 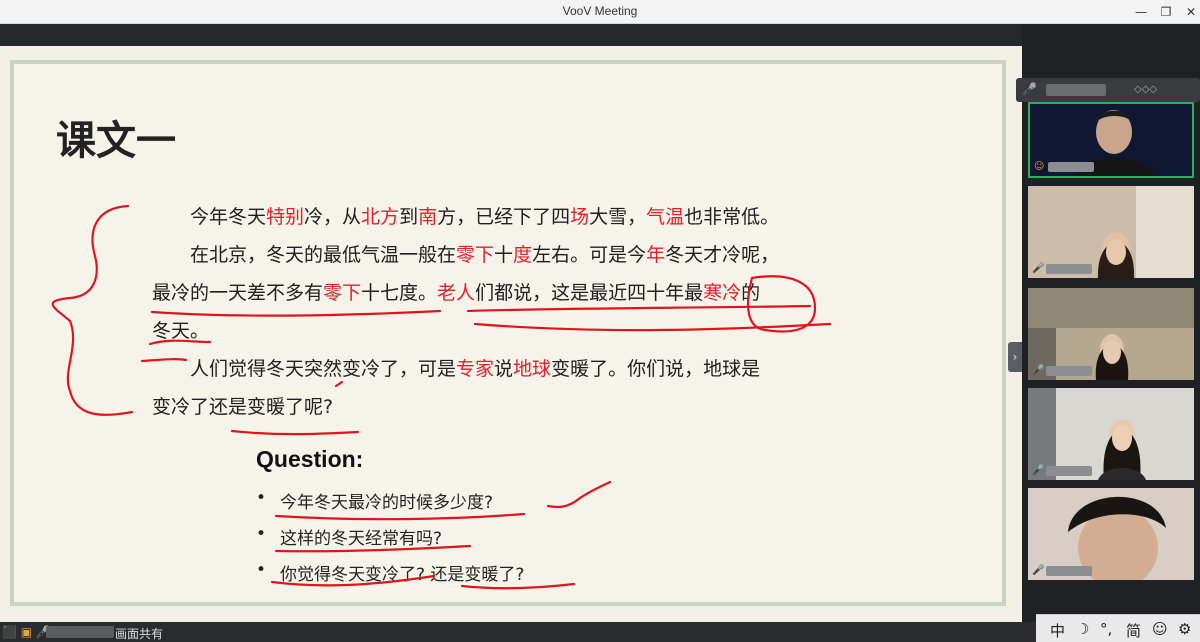 I want to click on paragraph-line-3: 最冷的一天差不多有零下十七度。老人们都说，这是最近四十年最寒冷的, so click(x=456, y=293).